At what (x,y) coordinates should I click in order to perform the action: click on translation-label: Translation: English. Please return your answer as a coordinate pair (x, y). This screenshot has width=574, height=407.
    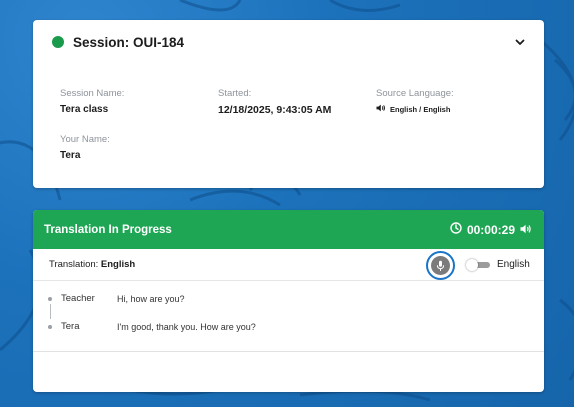
    Looking at the image, I should click on (92, 264).